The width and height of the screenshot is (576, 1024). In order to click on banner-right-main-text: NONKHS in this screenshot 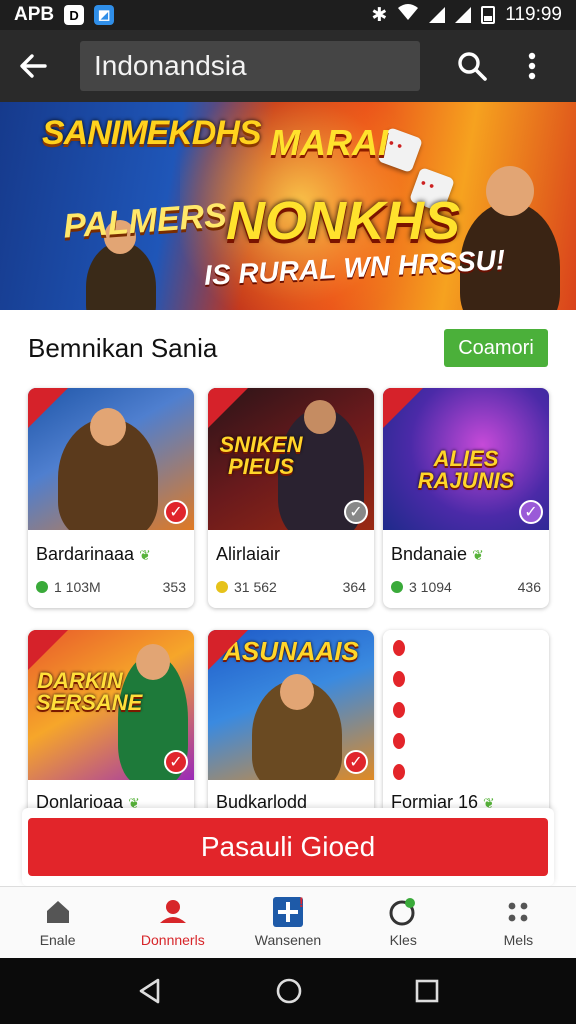, I will do `click(343, 221)`.